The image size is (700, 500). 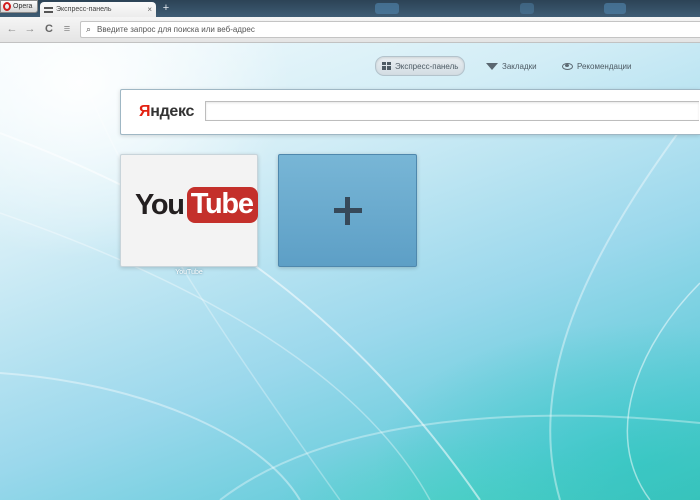 I want to click on menu-bookmarks: Закладки, so click(x=511, y=66).